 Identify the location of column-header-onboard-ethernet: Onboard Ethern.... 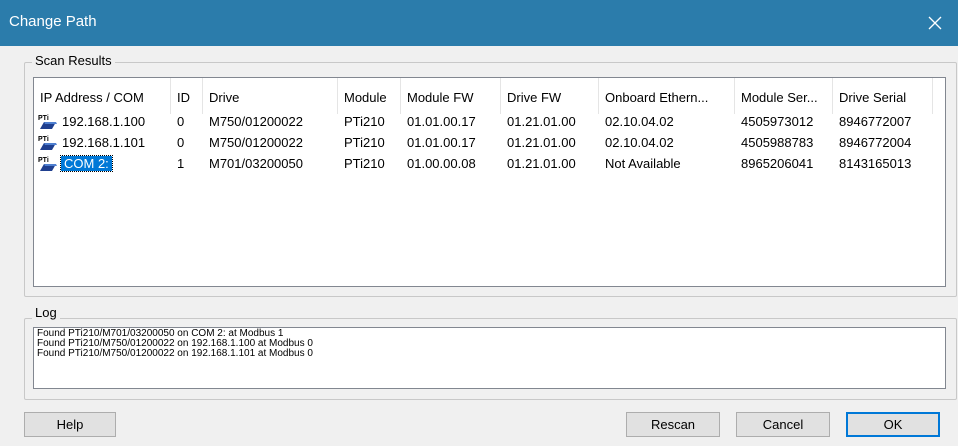
(667, 96).